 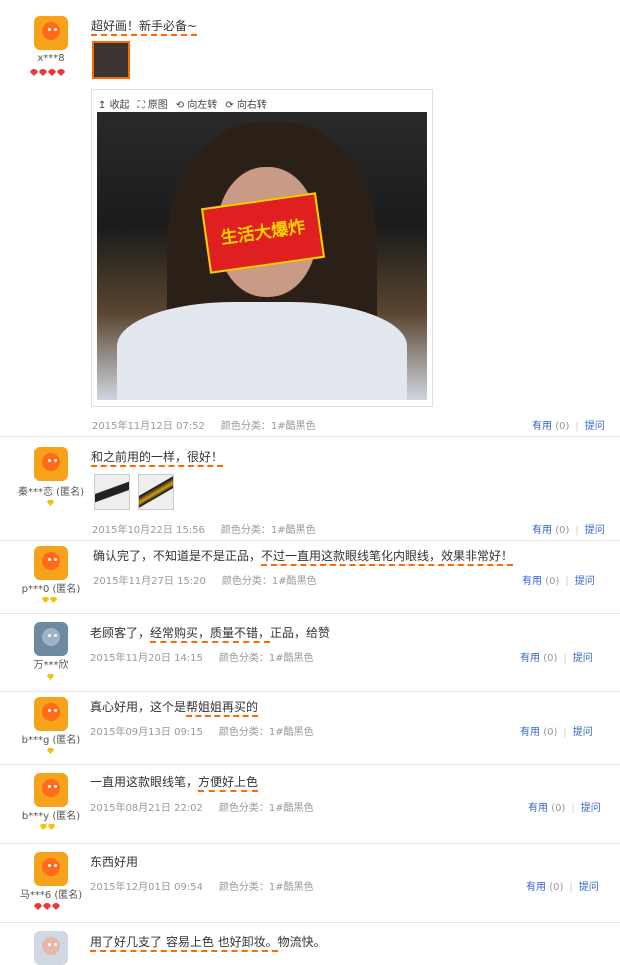 I want to click on review-meta: 2015年12月01日 09:54 颜色分类：1#酷黑色, so click(x=202, y=887).